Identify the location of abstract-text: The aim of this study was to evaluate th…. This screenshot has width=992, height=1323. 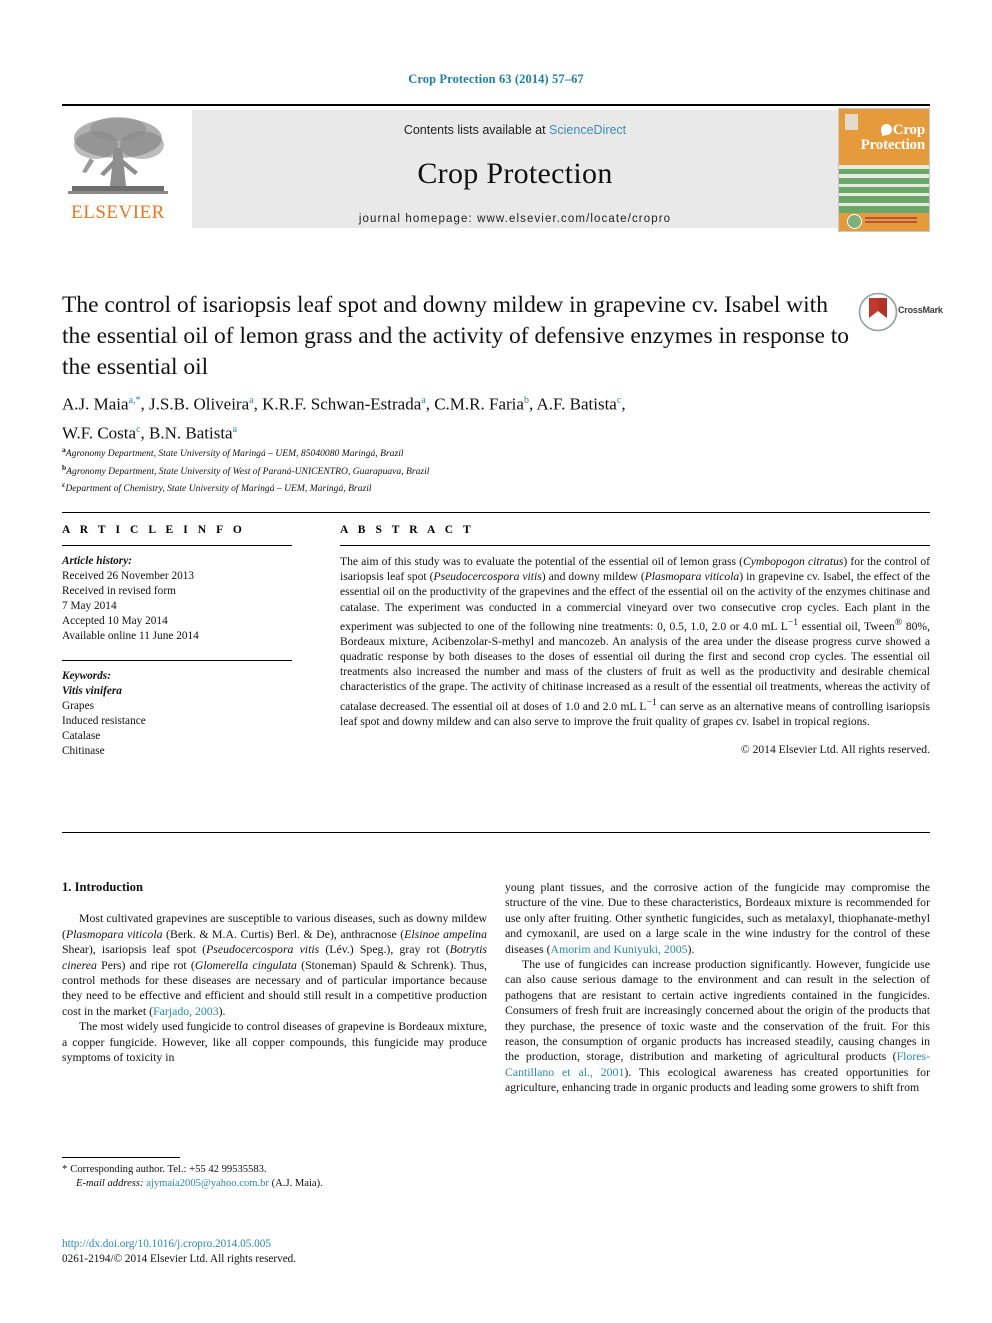
(635, 641).